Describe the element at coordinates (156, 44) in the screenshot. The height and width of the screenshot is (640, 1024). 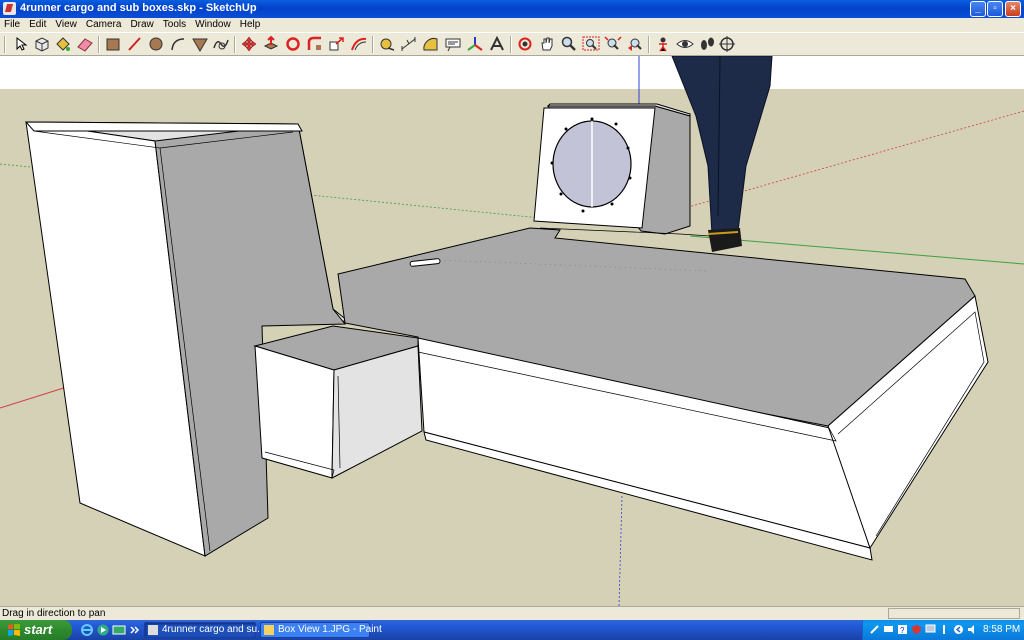
I see `circle-icon` at that location.